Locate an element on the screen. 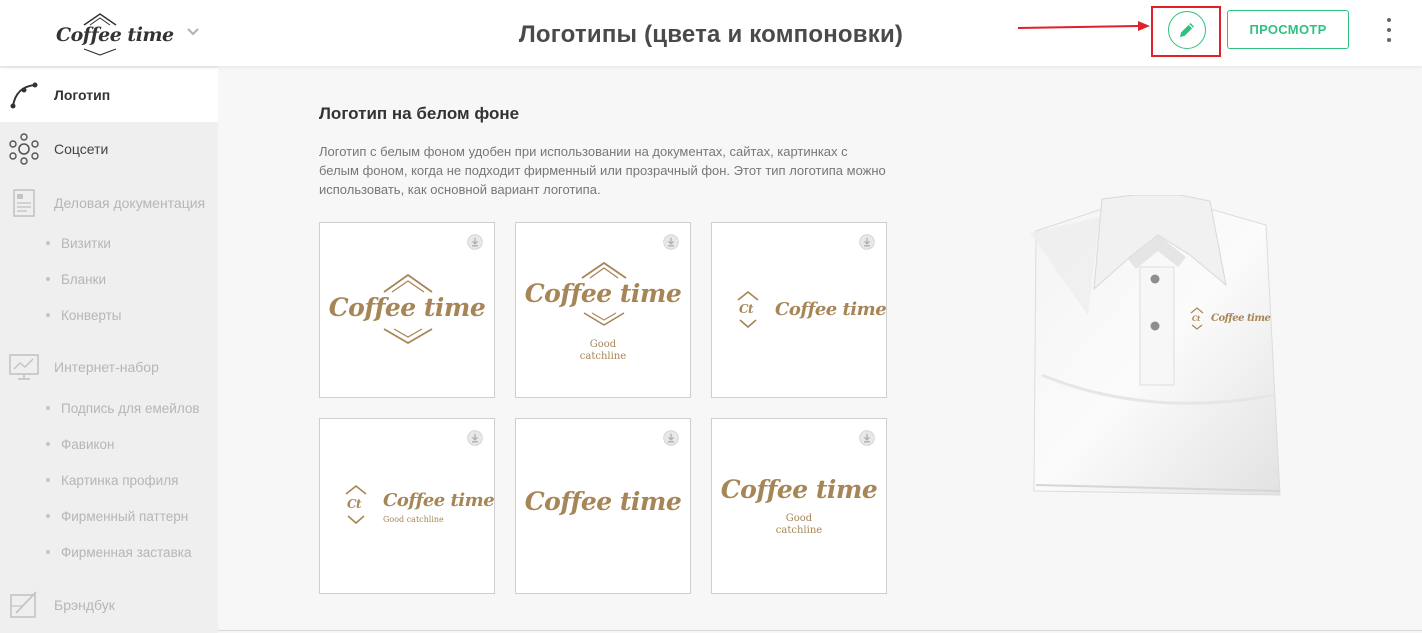 The image size is (1422, 633). annotation-arrow-icon is located at coordinates (1083, 26).